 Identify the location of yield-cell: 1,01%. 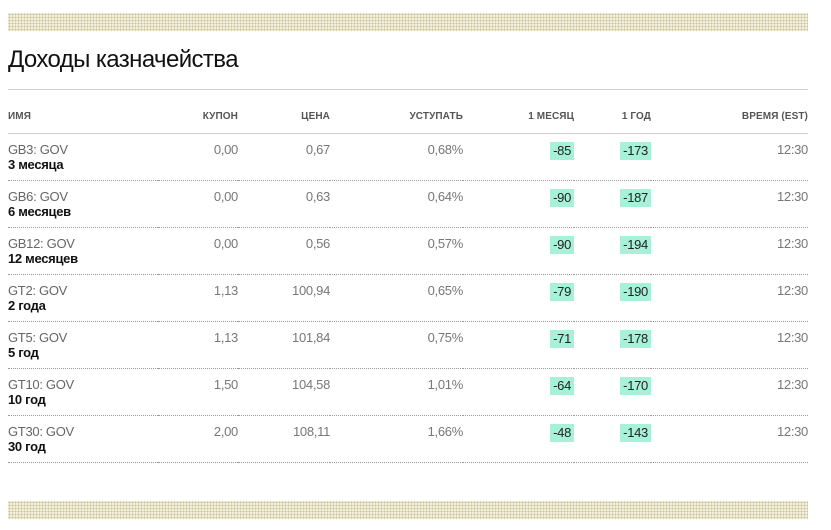
(396, 392).